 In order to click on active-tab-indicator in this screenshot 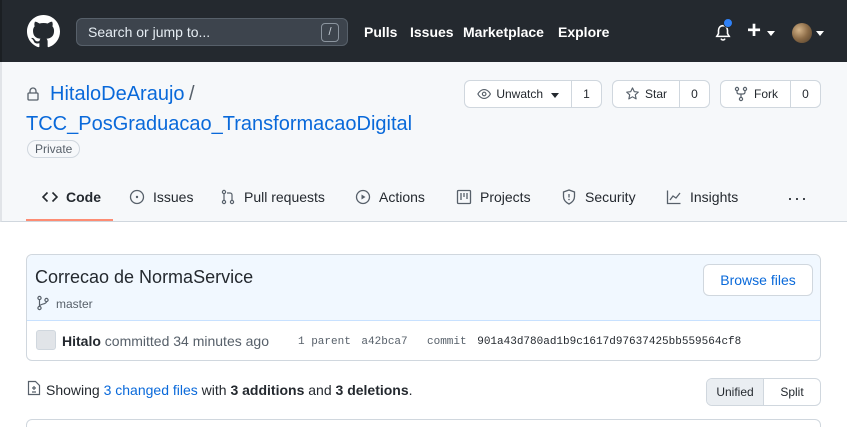, I will do `click(69, 220)`.